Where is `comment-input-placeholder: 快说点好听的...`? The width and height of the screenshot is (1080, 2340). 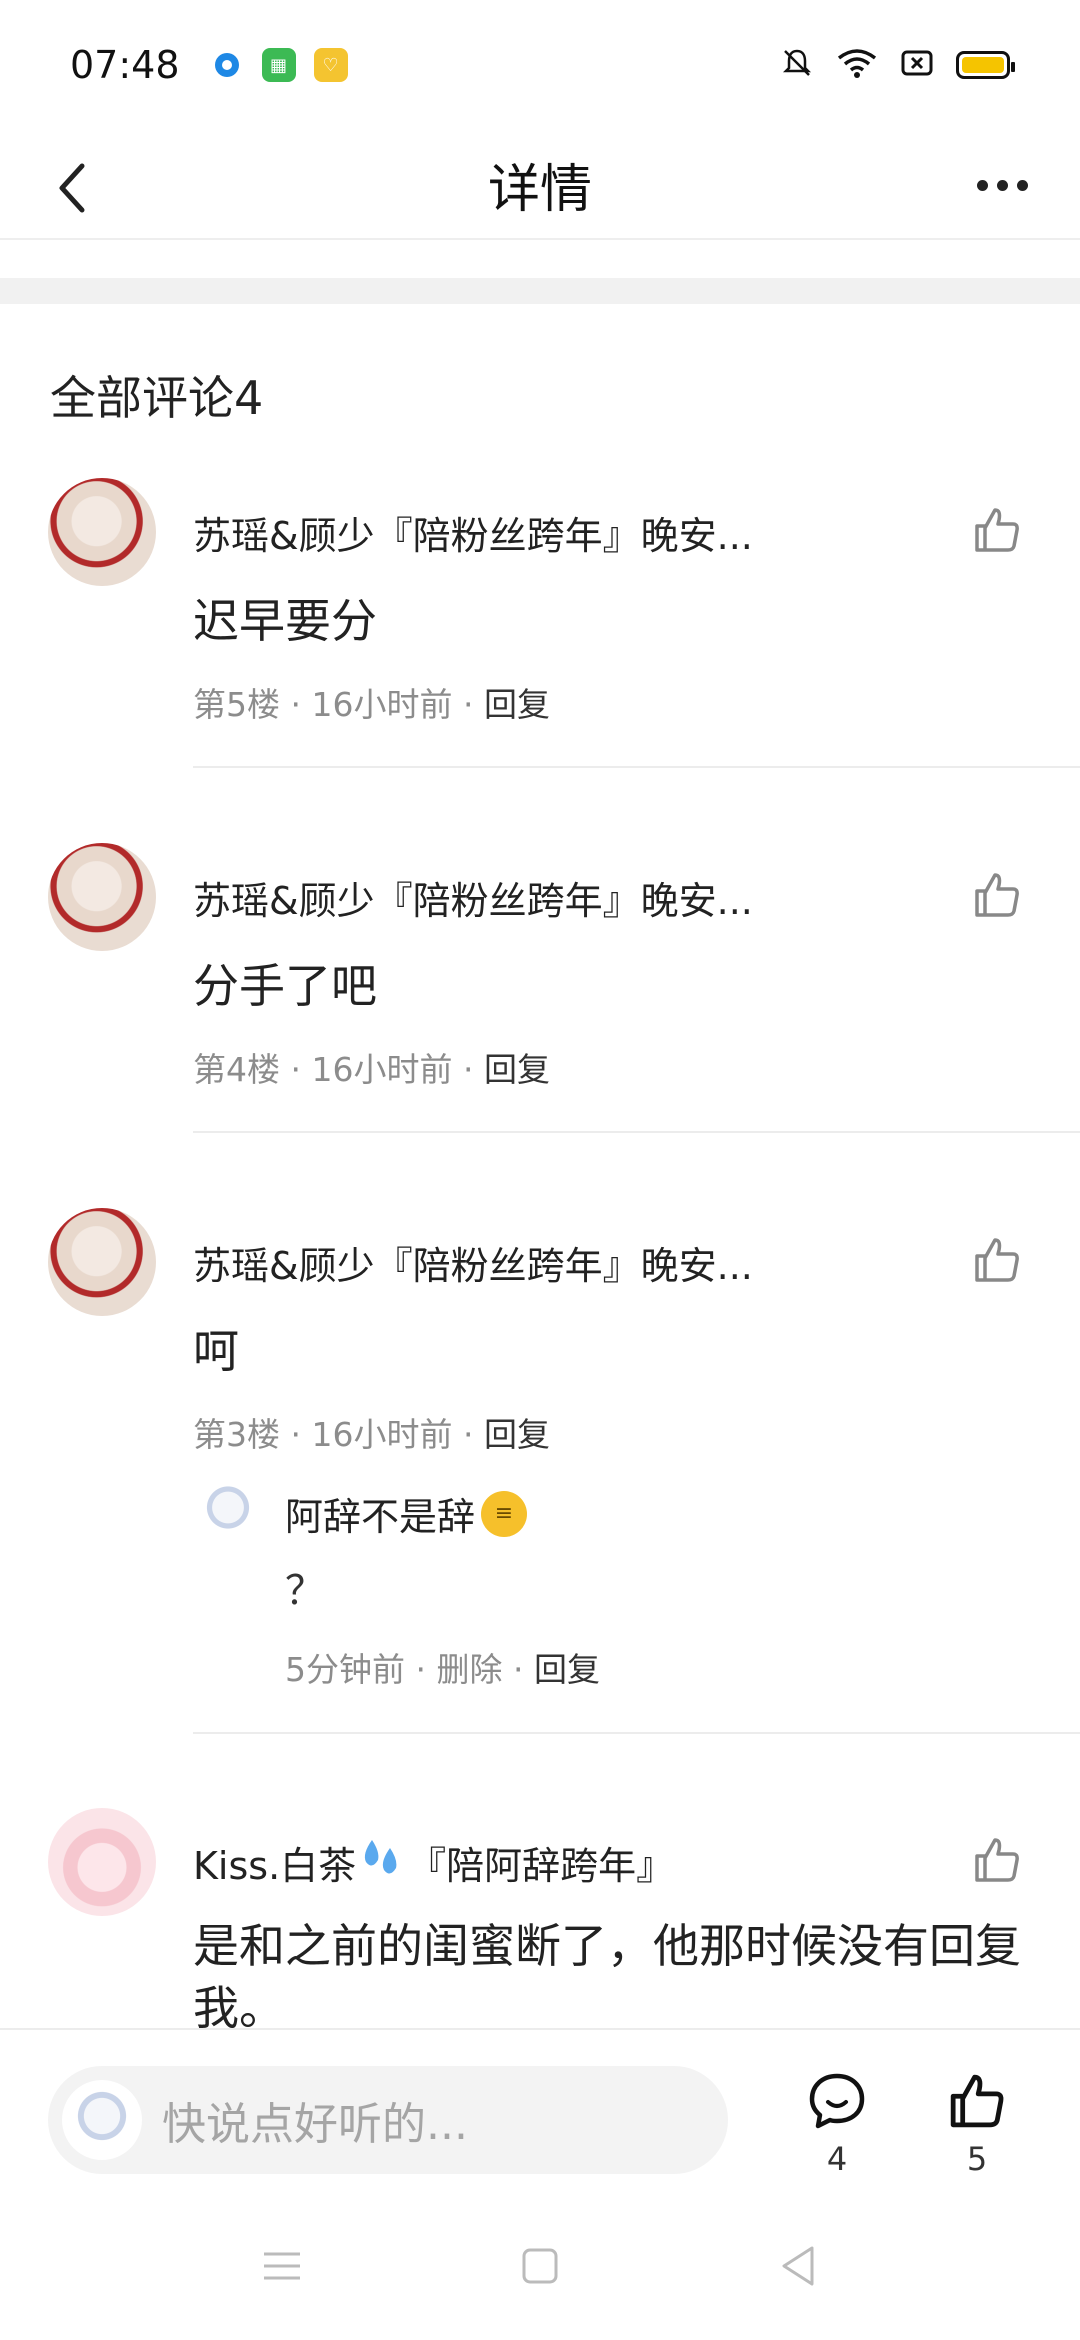
comment-input-placeholder: 快说点好听的... is located at coordinates (315, 2124).